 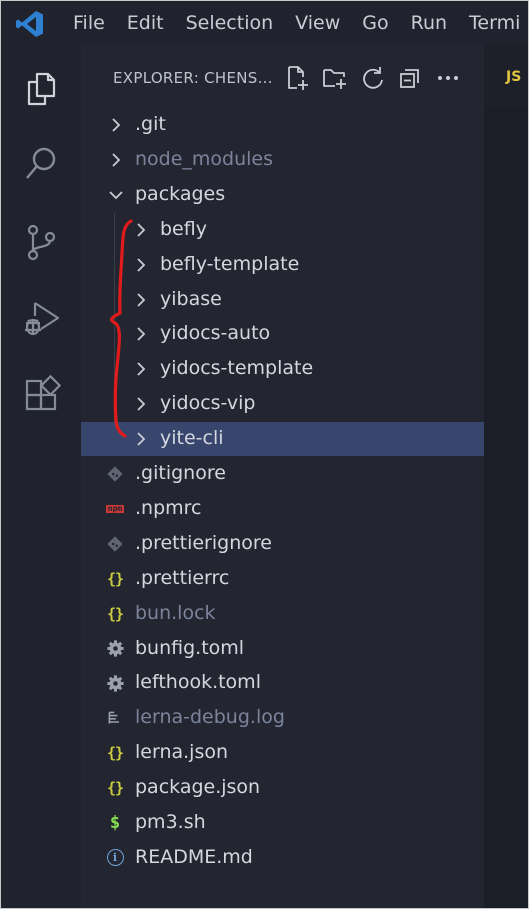 I want to click on tree-item-prettierignore: .prettierignore, so click(x=282, y=544).